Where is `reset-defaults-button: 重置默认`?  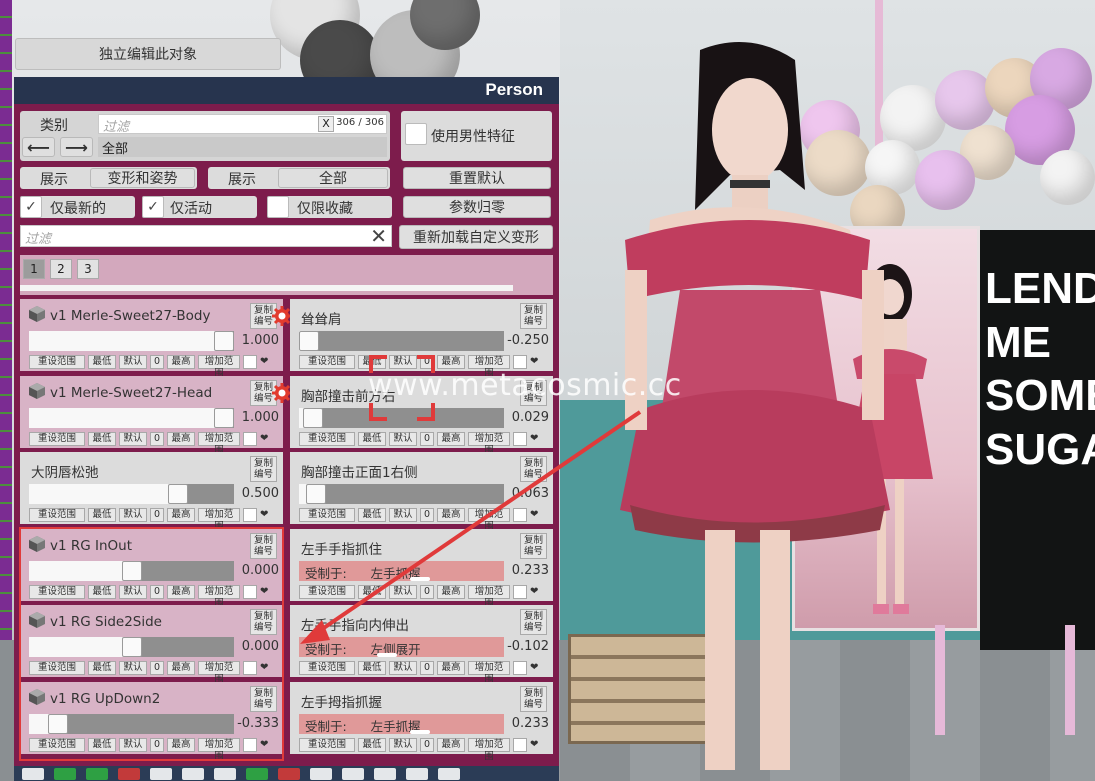 reset-defaults-button: 重置默认 is located at coordinates (477, 178).